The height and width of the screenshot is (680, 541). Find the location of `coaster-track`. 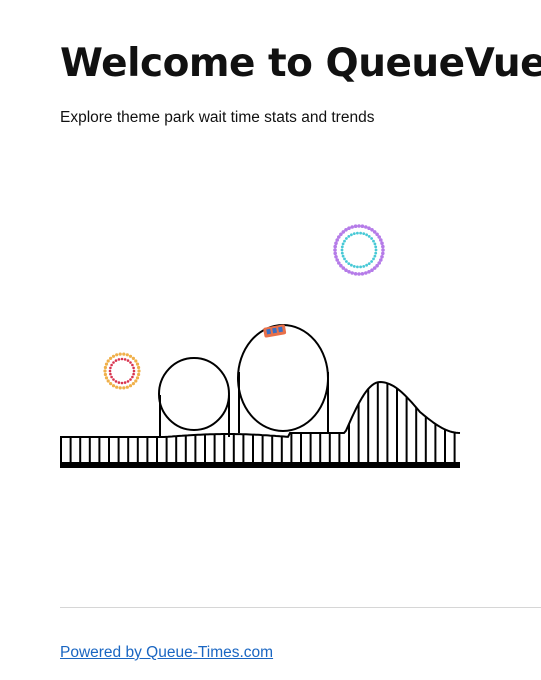

coaster-track is located at coordinates (260, 381).